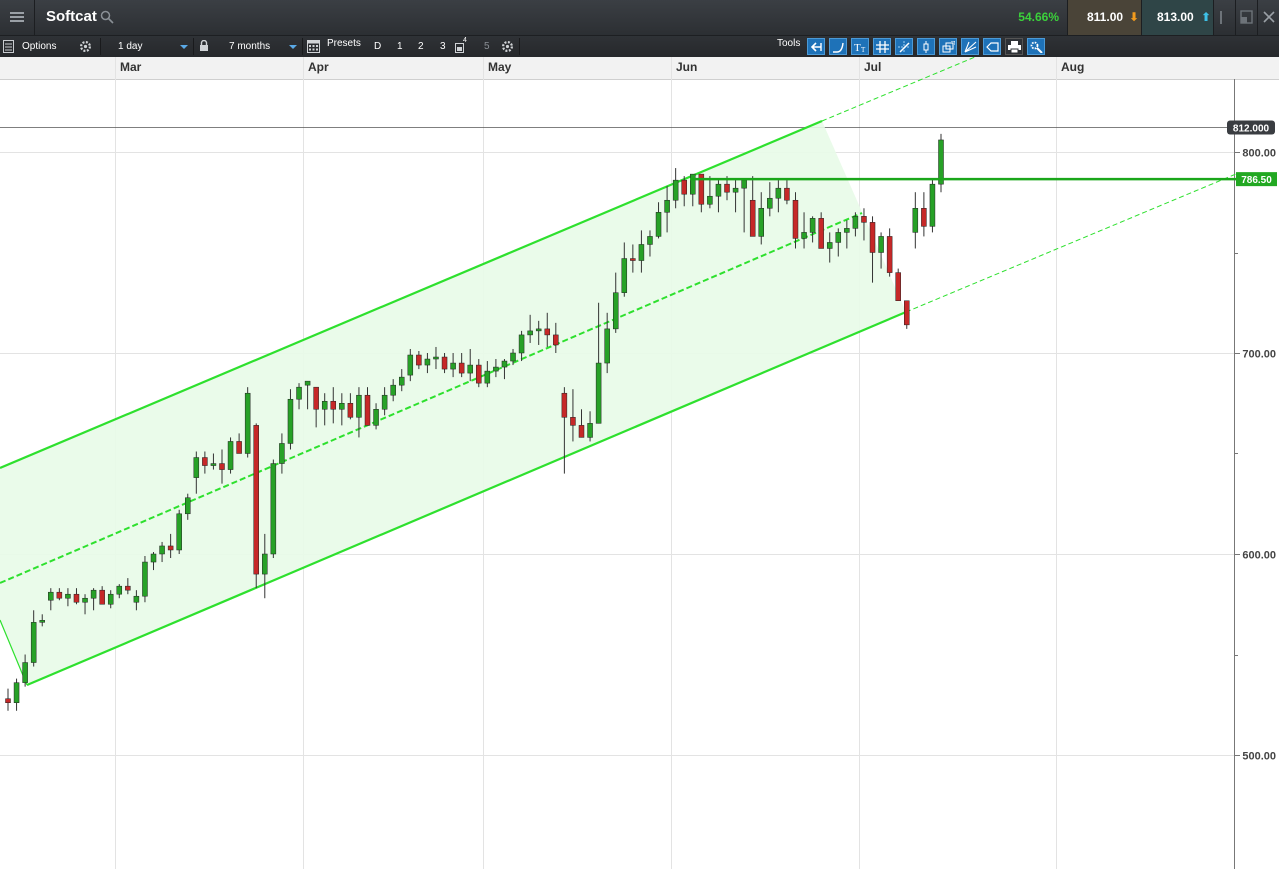  I want to click on panel-icon, so click(8, 46).